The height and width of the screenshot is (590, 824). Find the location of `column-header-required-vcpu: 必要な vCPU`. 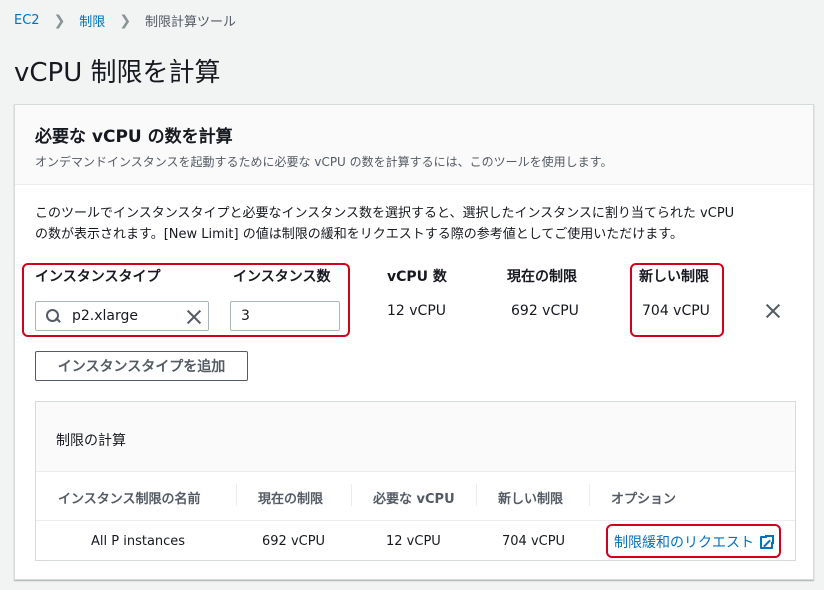

column-header-required-vcpu: 必要な vCPU is located at coordinates (414, 499).